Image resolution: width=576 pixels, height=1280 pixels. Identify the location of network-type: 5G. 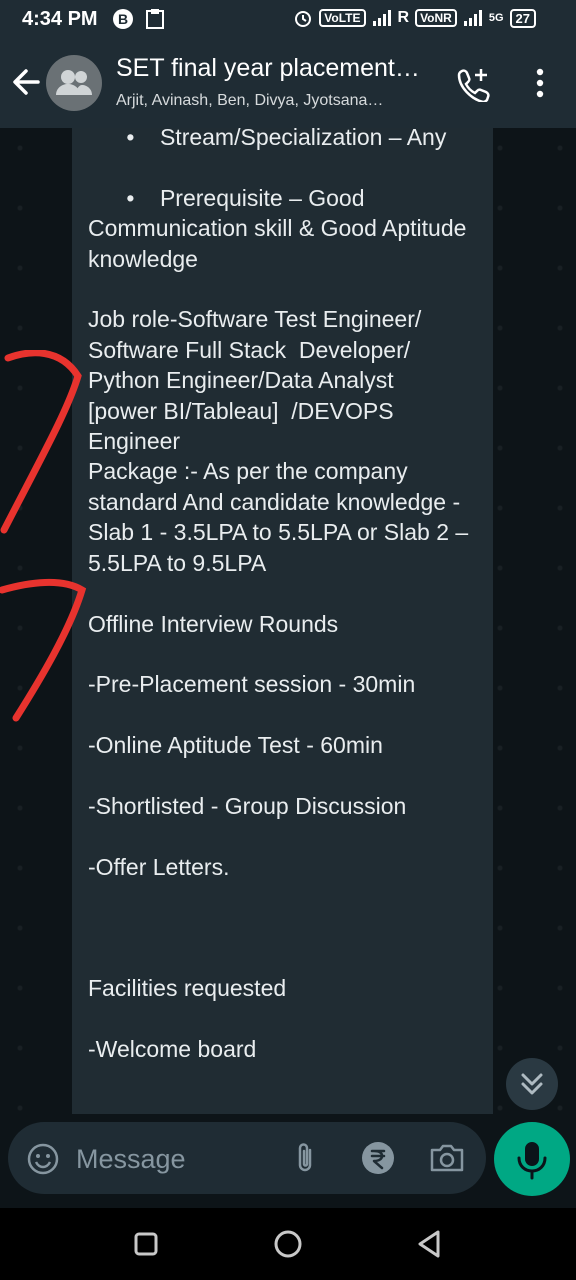
(496, 18).